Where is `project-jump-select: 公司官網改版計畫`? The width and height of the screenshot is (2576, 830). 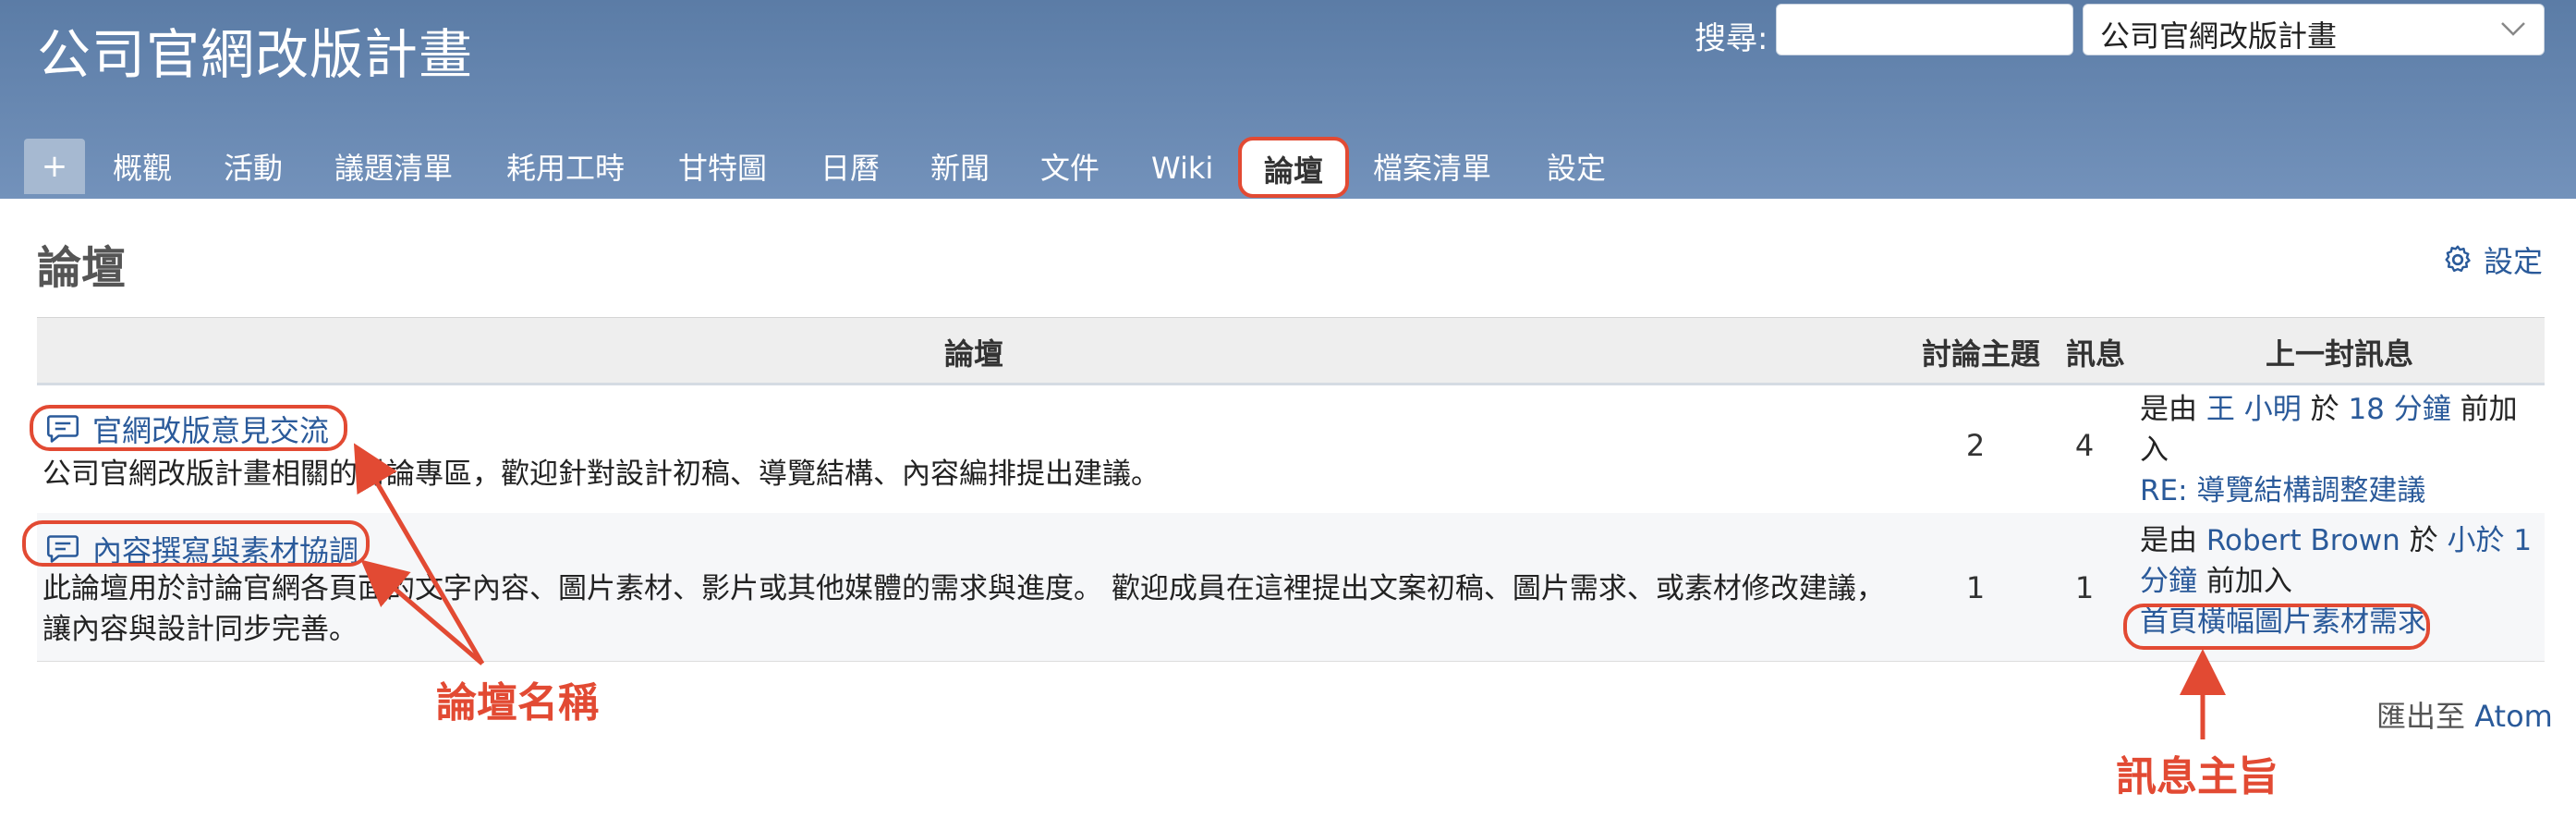
project-jump-select: 公司官網改版計畫 is located at coordinates (2314, 30).